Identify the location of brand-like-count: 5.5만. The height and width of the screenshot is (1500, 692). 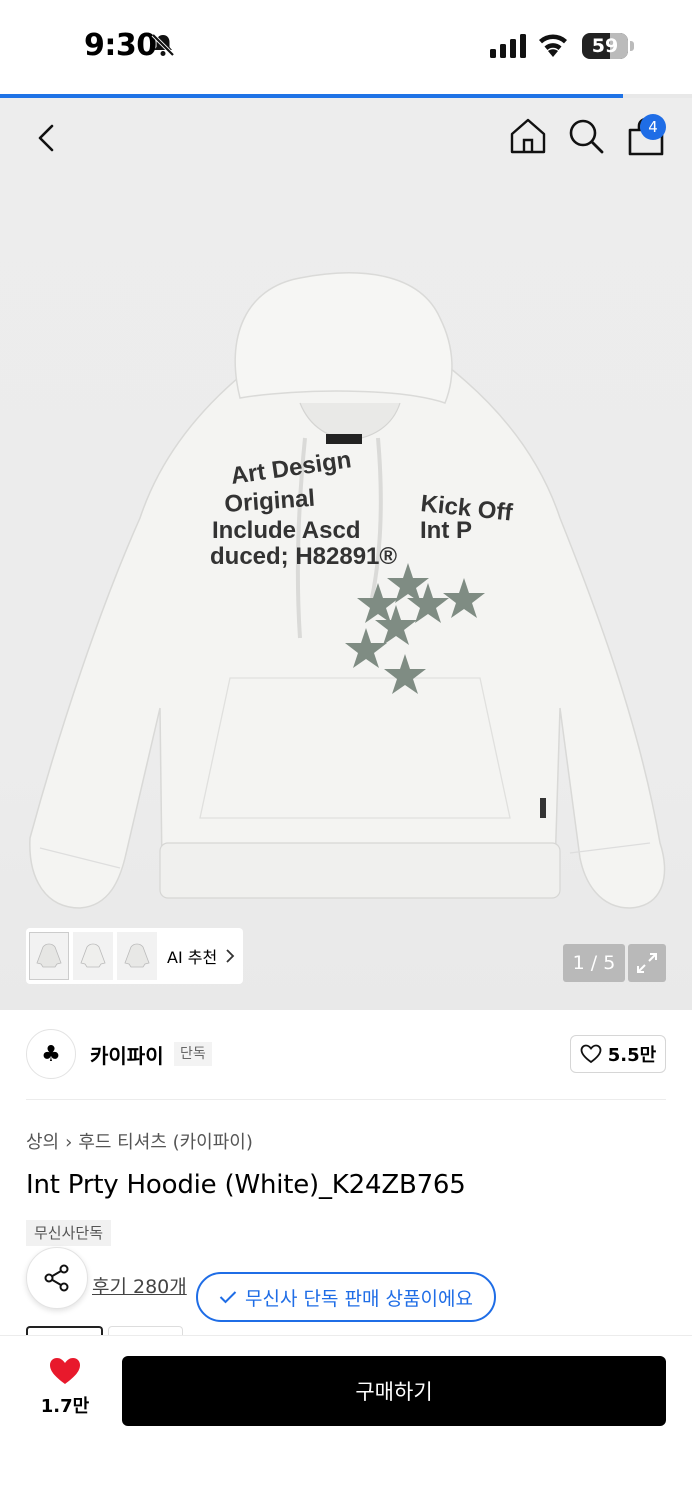
(632, 1055).